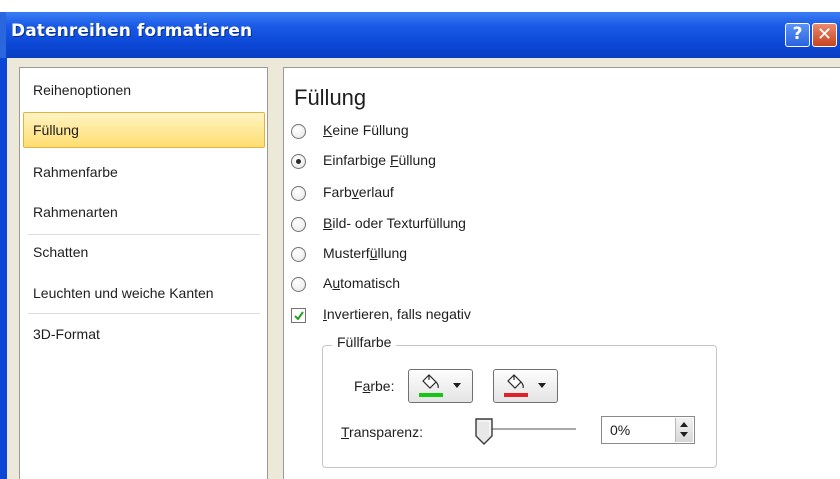  Describe the element at coordinates (56, 130) in the screenshot. I see `sidebar-item-label: Füllung` at that location.